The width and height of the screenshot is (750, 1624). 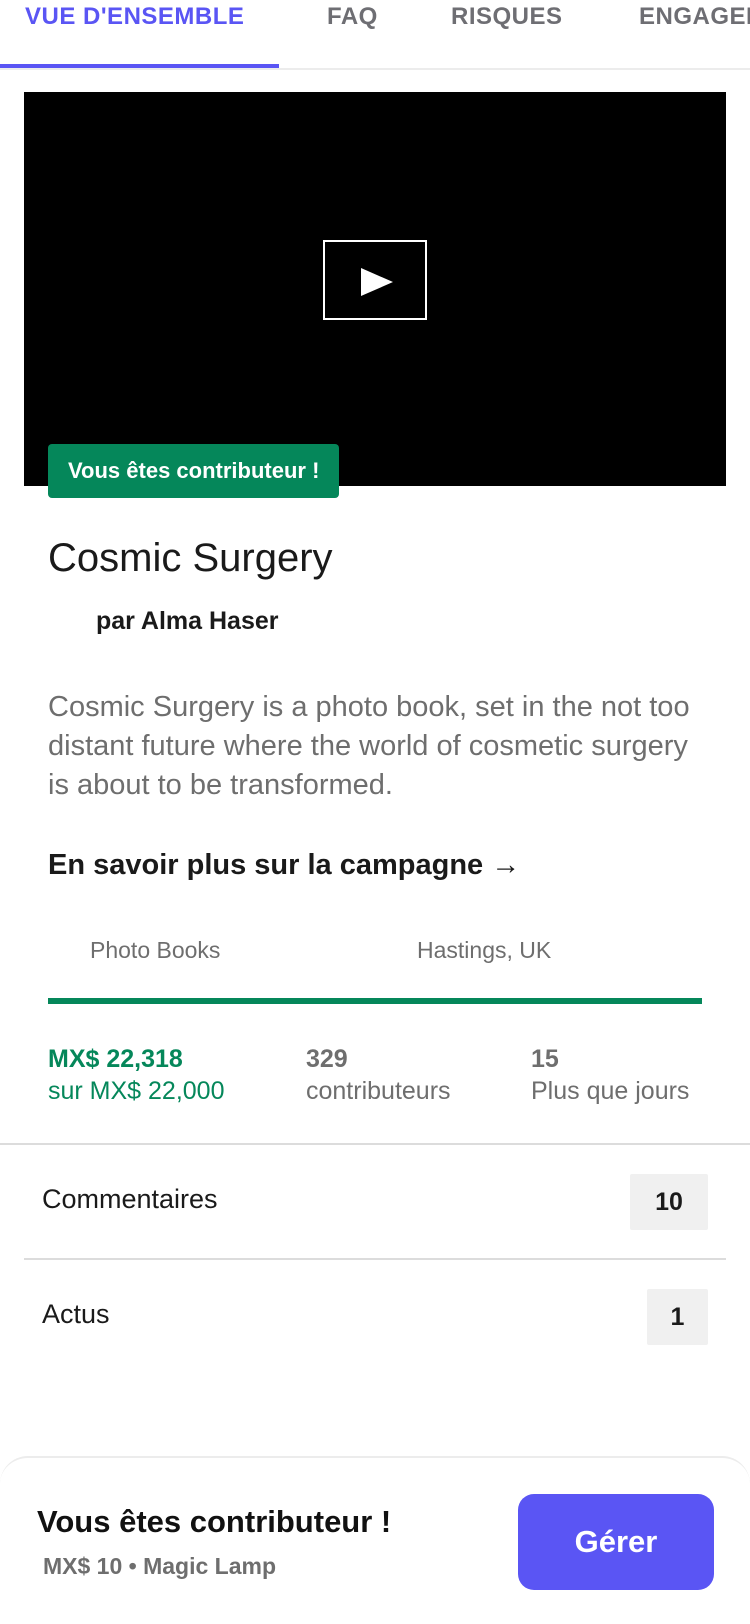 I want to click on project-tabs: VUE D'ENSEMBLE FAQ RISQUES ENGAGEMENT, so click(x=375, y=35).